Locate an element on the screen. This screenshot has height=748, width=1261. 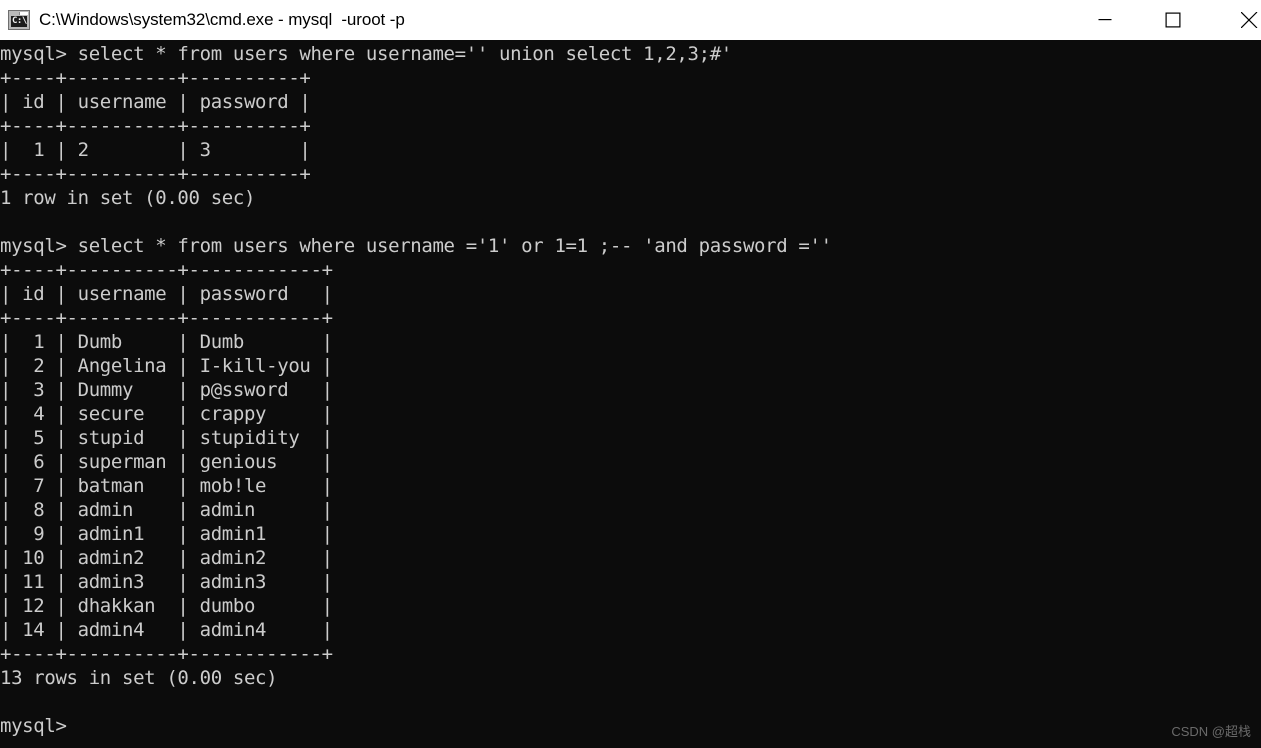
icon-prompt-text: C:\ is located at coordinates (19, 21).